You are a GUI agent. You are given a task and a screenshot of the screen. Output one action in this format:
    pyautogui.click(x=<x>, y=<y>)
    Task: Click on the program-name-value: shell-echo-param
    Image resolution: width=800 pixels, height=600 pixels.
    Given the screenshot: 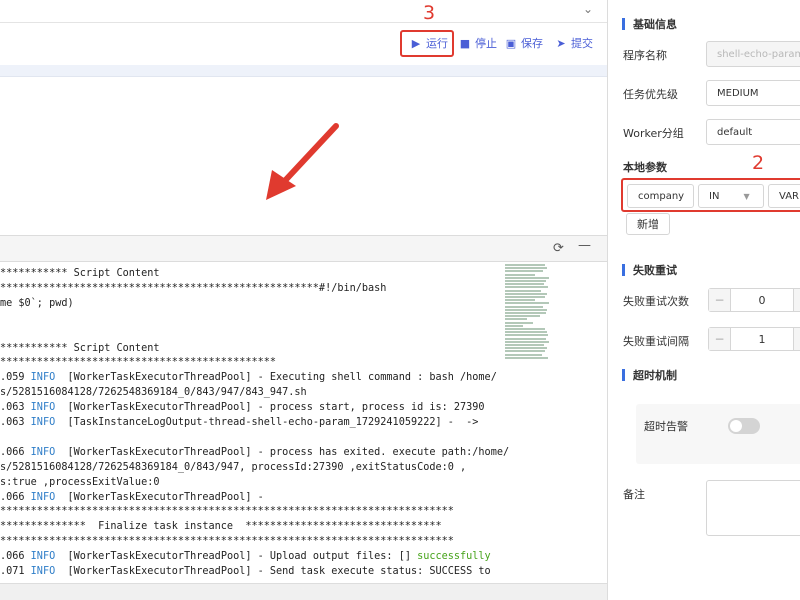 What is the action you would take?
    pyautogui.click(x=758, y=54)
    